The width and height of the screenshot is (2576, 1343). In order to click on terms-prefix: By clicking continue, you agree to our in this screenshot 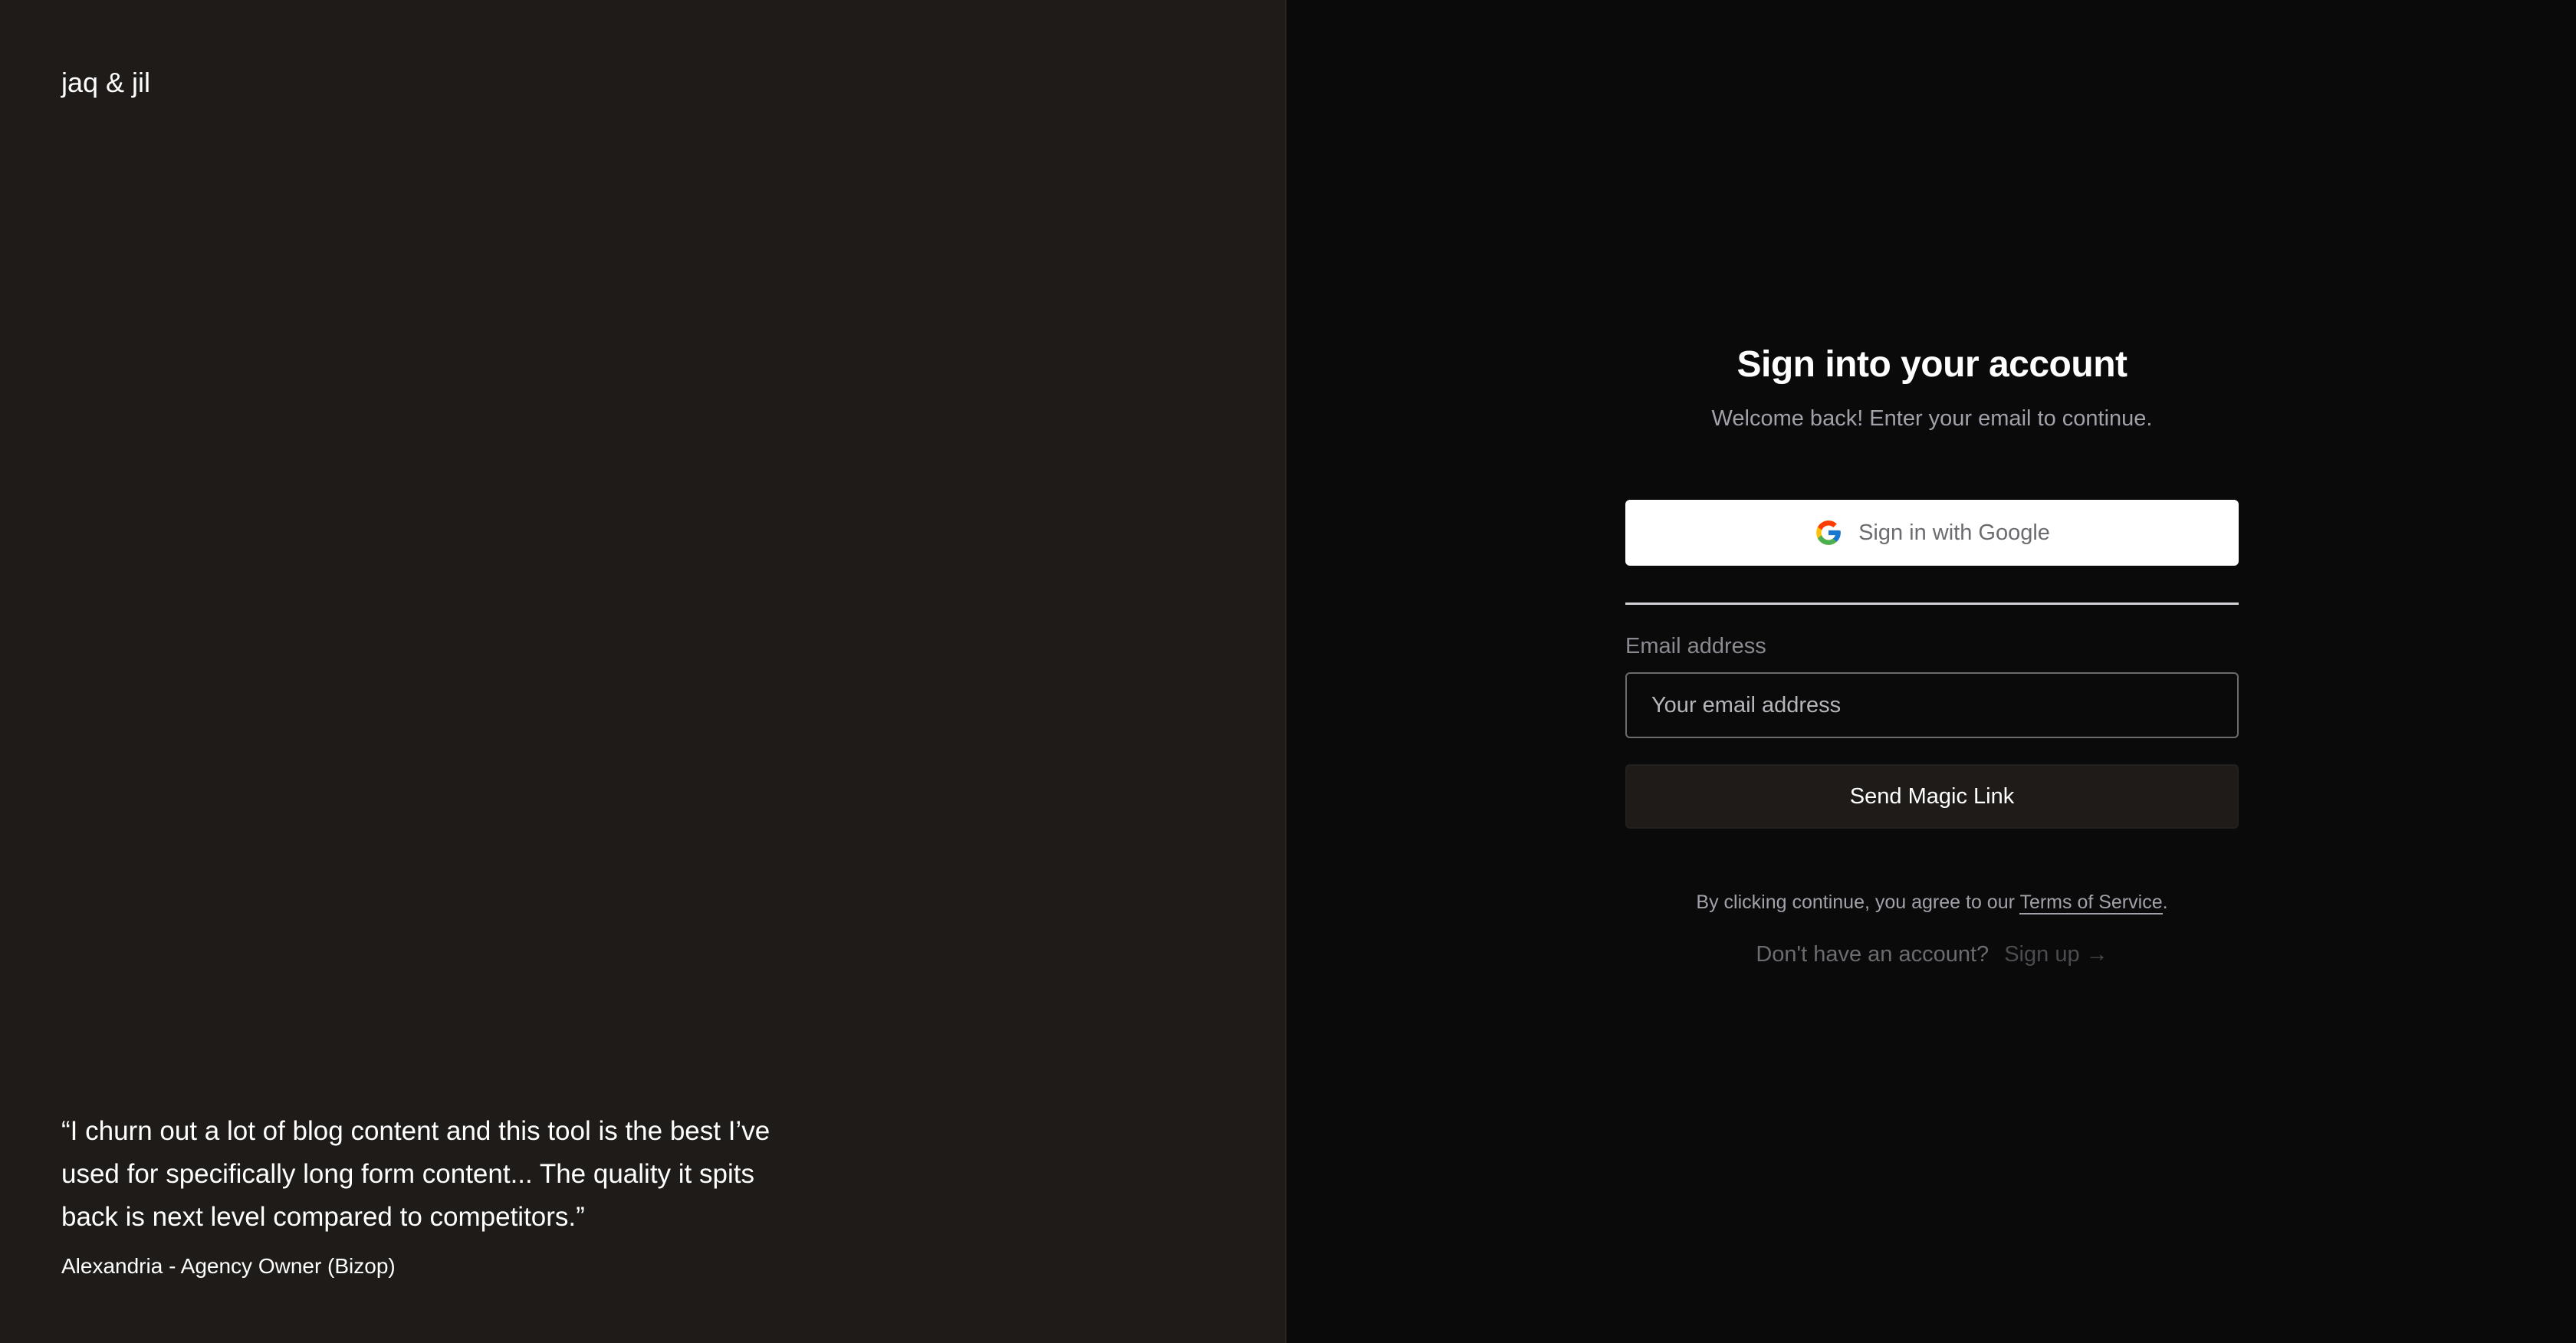, I will do `click(1858, 903)`.